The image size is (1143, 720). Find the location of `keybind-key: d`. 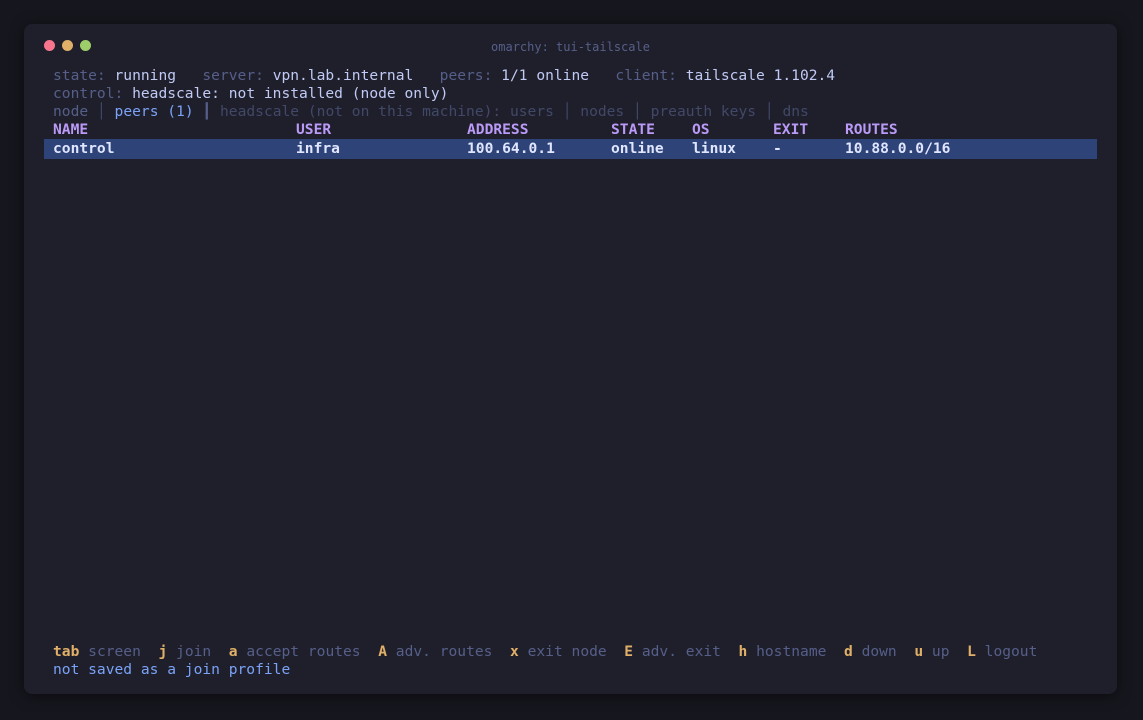

keybind-key: d is located at coordinates (848, 651).